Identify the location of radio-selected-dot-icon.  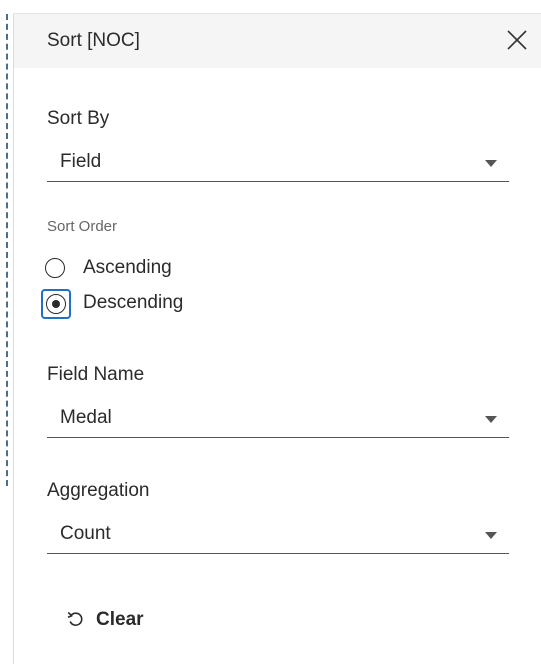
(56, 304).